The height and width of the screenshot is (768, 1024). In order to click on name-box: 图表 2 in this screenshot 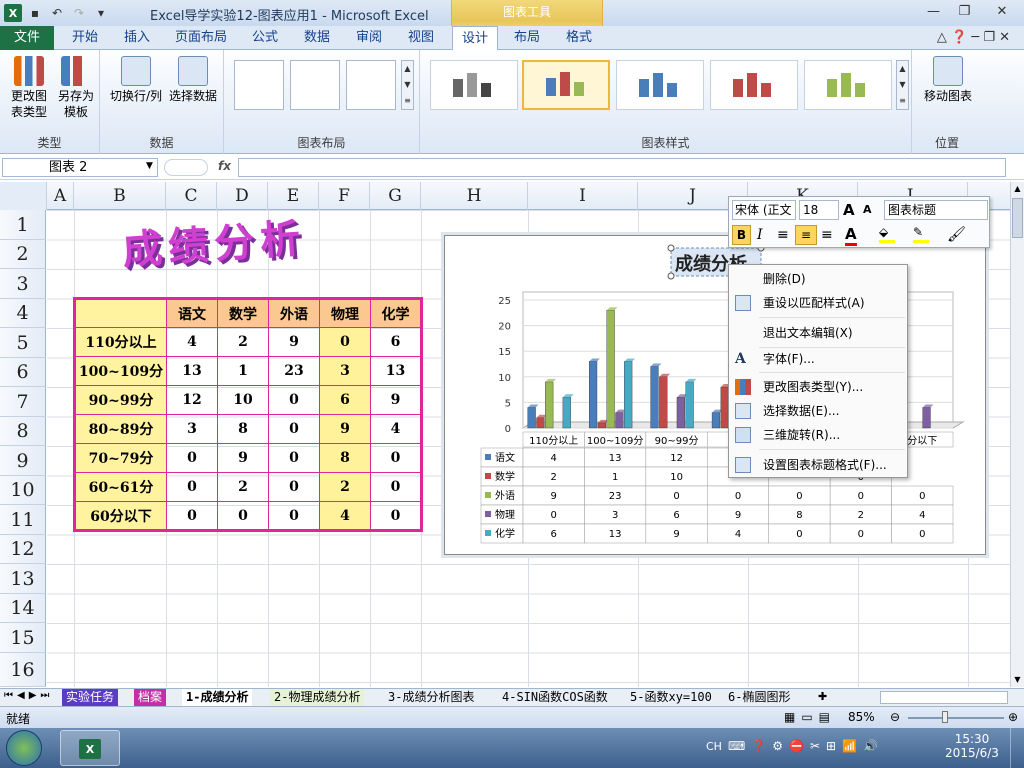, I will do `click(80, 167)`.